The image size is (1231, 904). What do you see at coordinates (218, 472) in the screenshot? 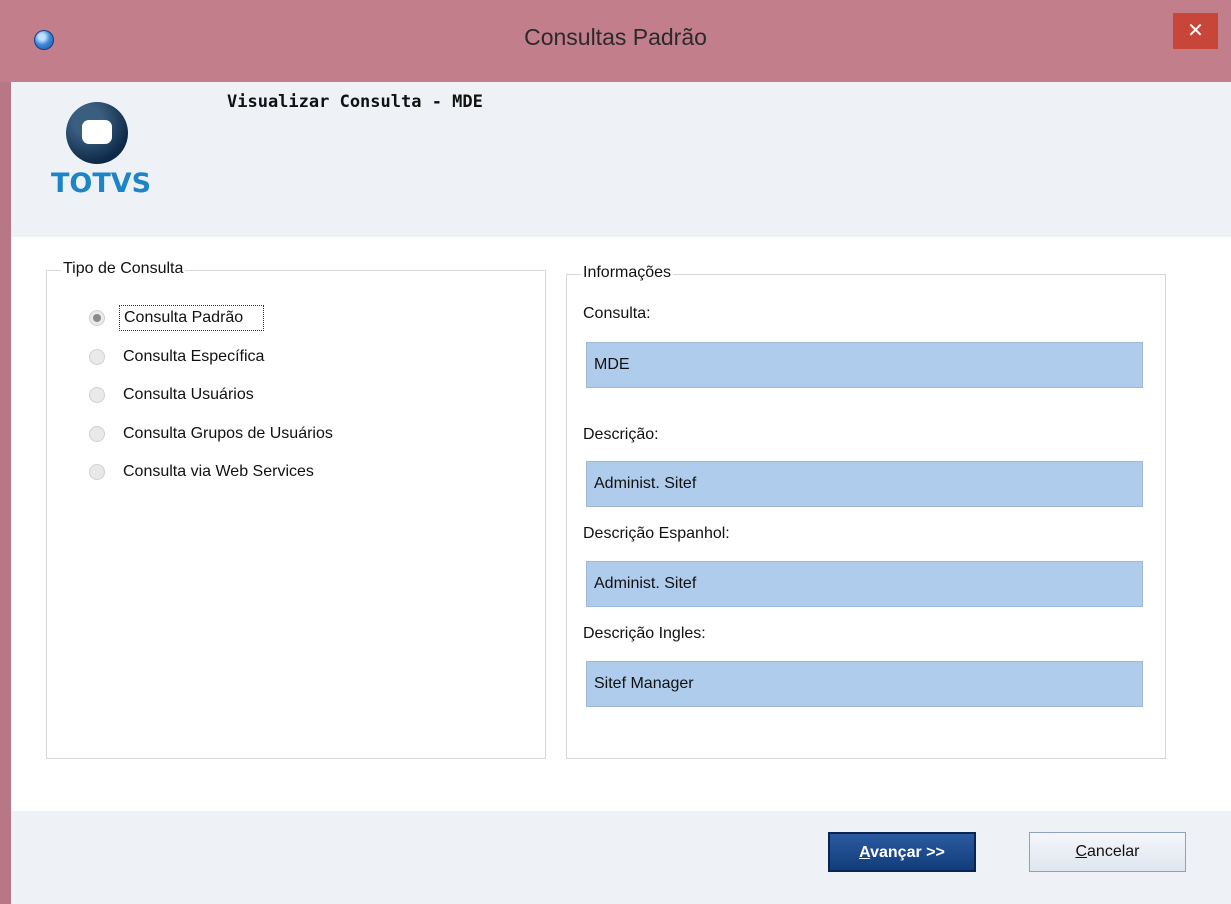
I see `radio-label: Consulta via Web Services` at bounding box center [218, 472].